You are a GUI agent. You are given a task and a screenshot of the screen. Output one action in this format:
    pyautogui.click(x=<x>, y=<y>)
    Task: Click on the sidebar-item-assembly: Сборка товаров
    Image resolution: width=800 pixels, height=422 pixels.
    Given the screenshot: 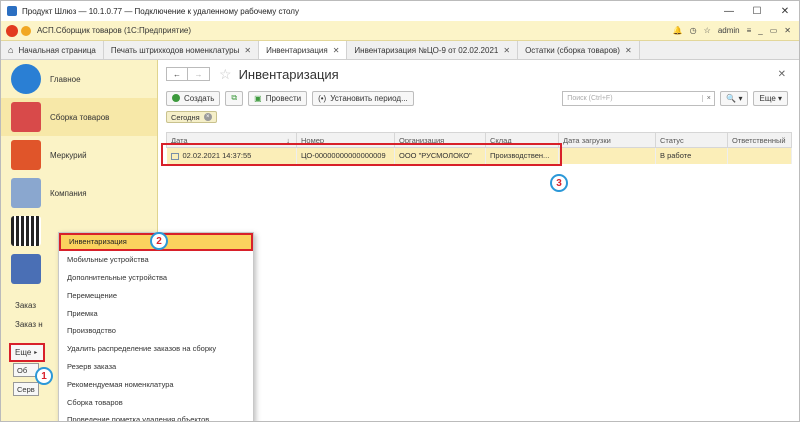 What is the action you would take?
    pyautogui.click(x=79, y=117)
    